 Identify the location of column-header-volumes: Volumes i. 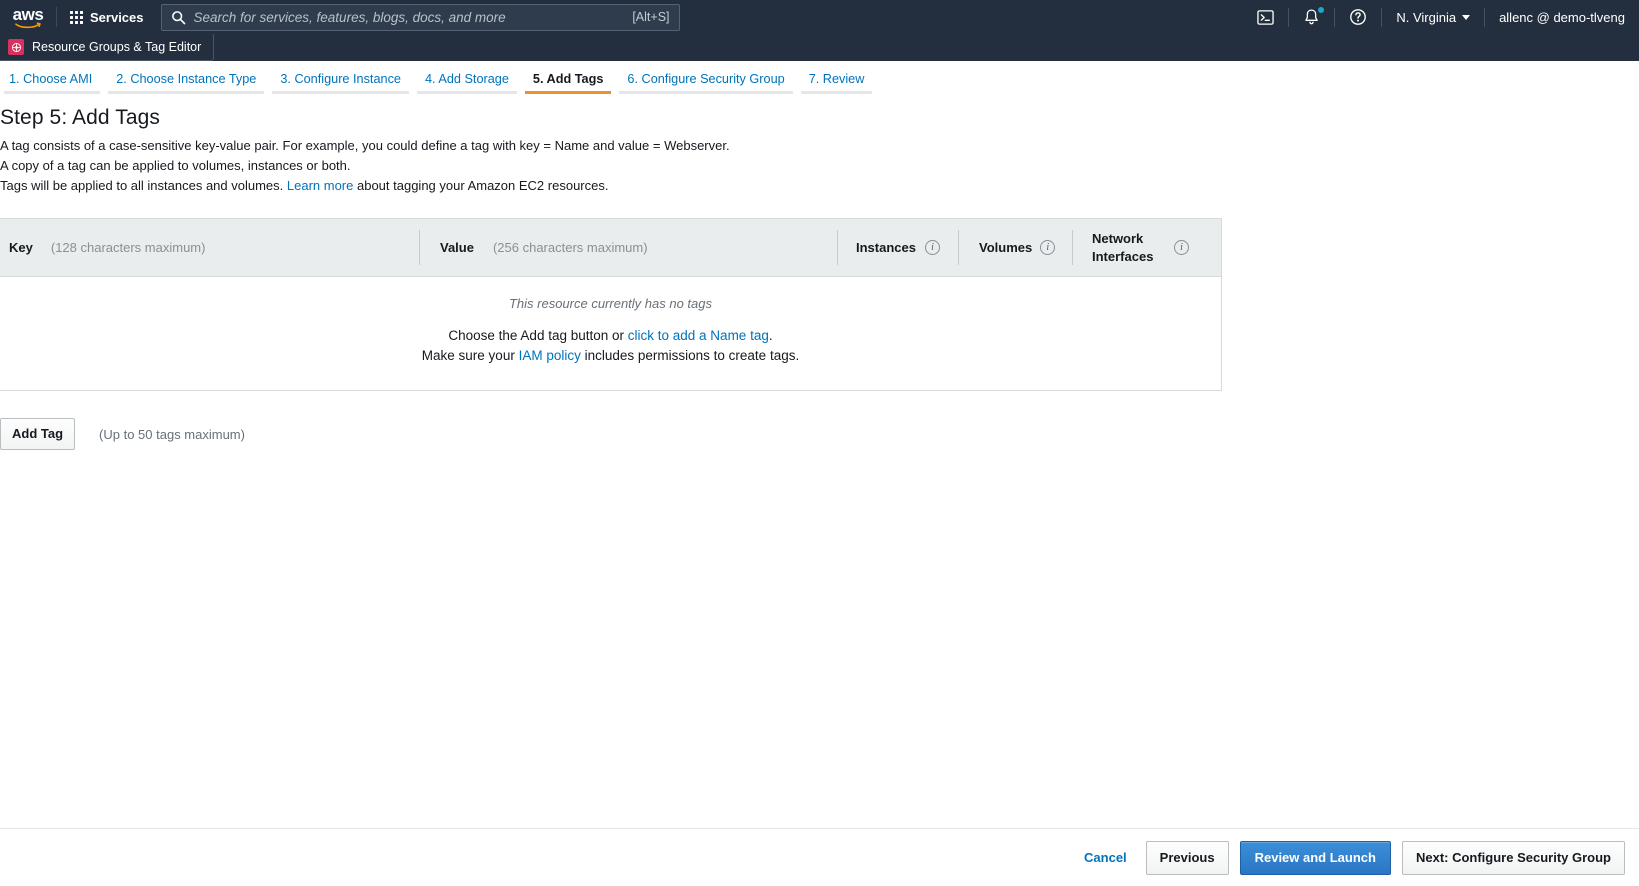
(1015, 247).